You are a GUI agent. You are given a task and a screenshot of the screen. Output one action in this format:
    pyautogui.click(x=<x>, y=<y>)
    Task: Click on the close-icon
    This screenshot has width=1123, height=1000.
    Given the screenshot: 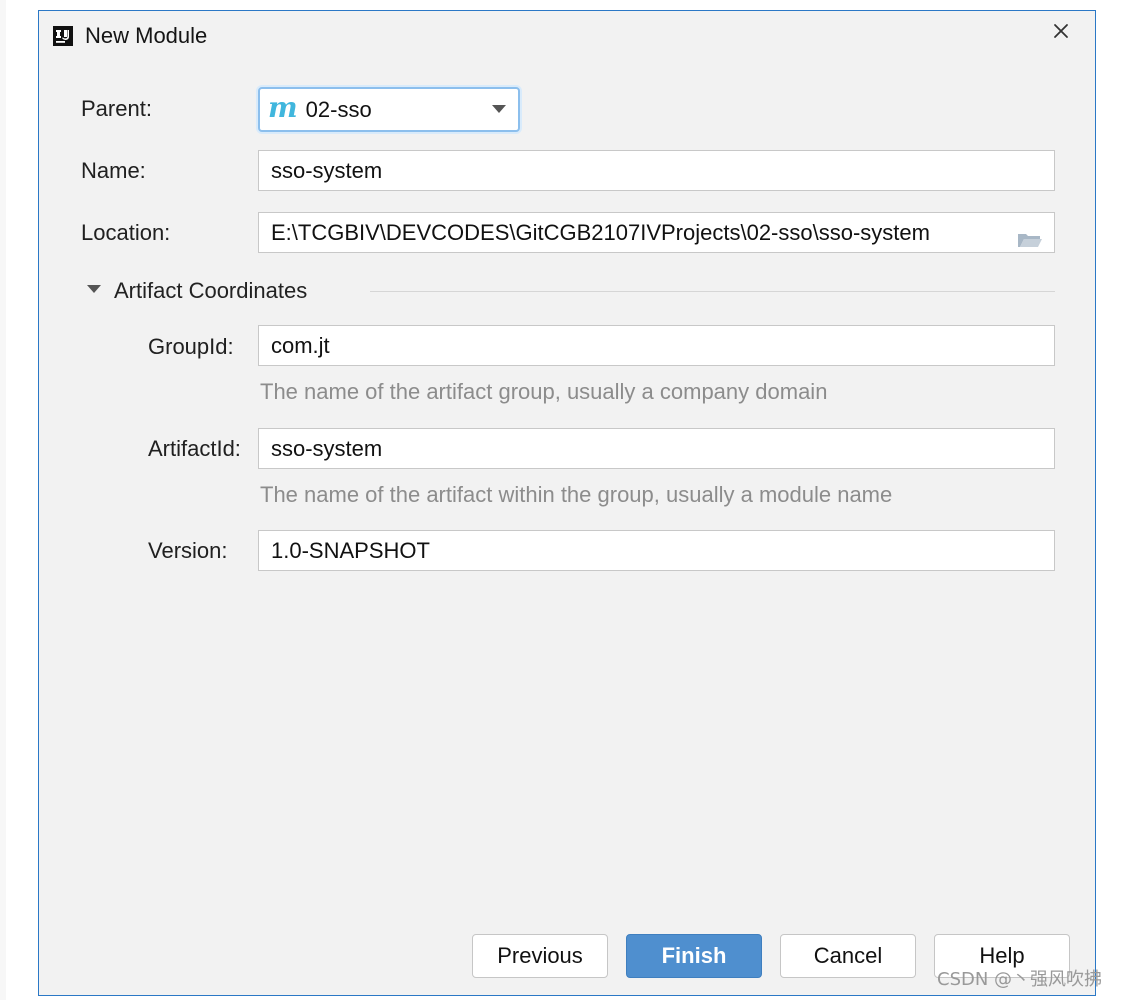 What is the action you would take?
    pyautogui.click(x=1061, y=33)
    